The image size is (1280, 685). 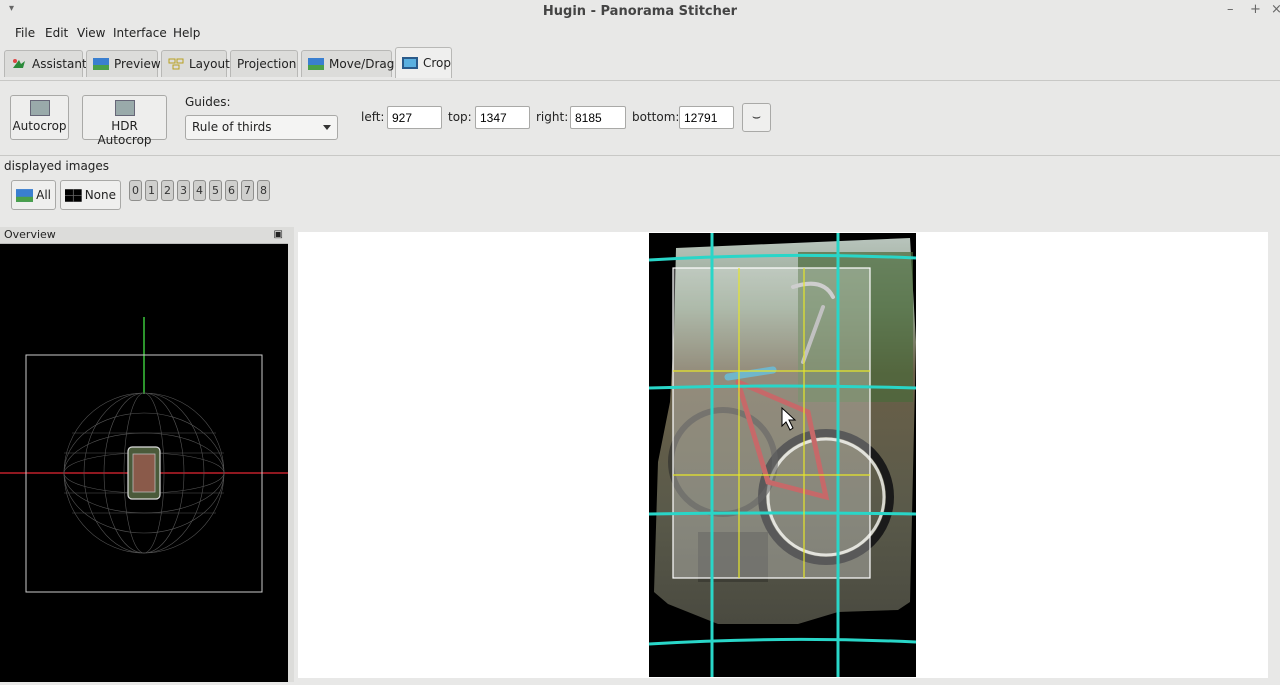 I want to click on image-toggle-2: 2, so click(x=167, y=190).